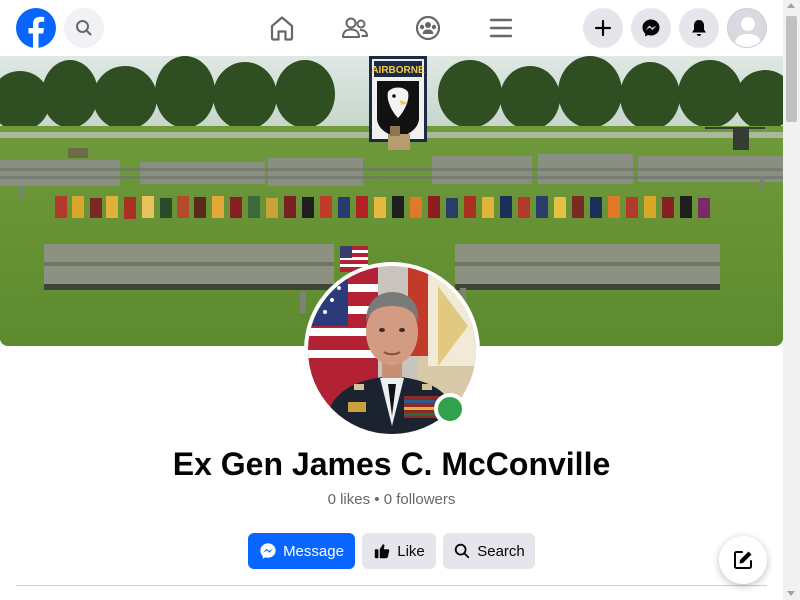  I want to click on friends-icon, so click(355, 28).